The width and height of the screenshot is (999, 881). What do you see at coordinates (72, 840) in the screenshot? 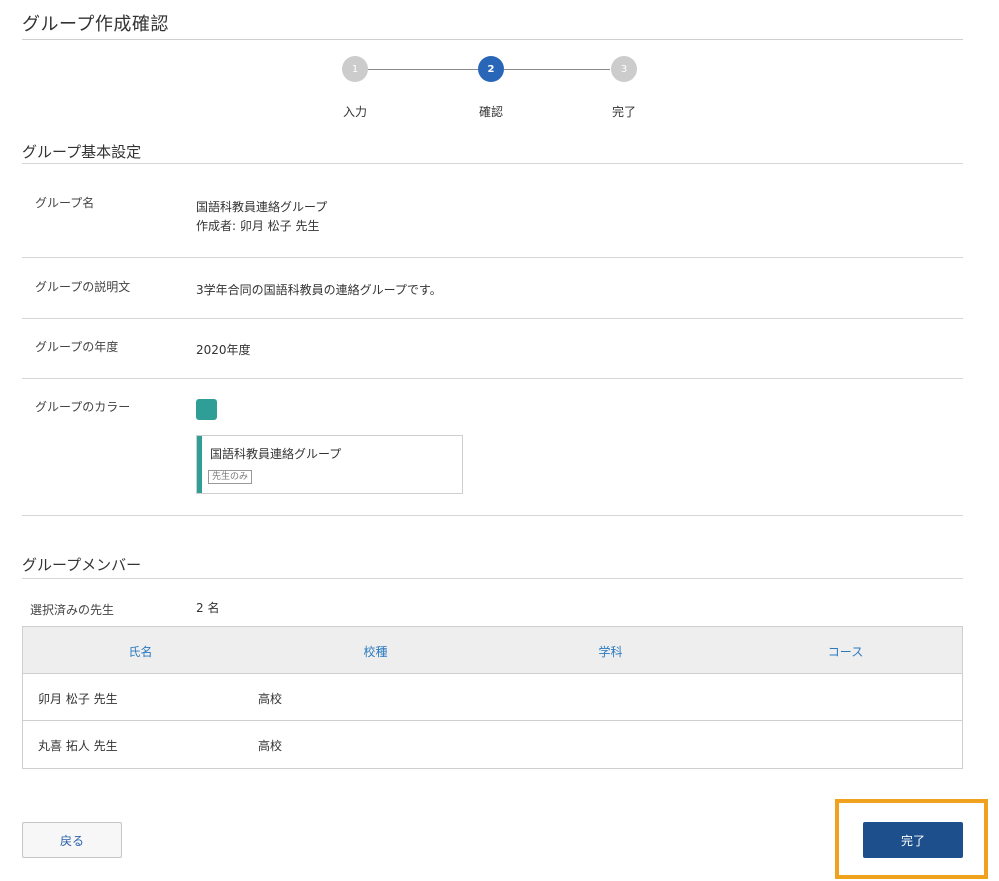
I see `back-button: 戻る` at bounding box center [72, 840].